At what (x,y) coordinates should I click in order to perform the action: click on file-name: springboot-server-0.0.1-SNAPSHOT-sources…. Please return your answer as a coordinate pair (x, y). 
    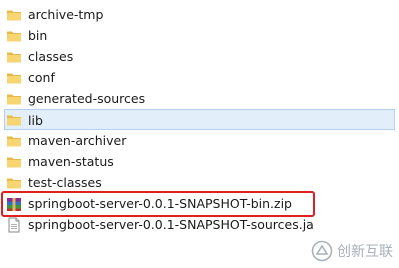
    Looking at the image, I should click on (171, 224).